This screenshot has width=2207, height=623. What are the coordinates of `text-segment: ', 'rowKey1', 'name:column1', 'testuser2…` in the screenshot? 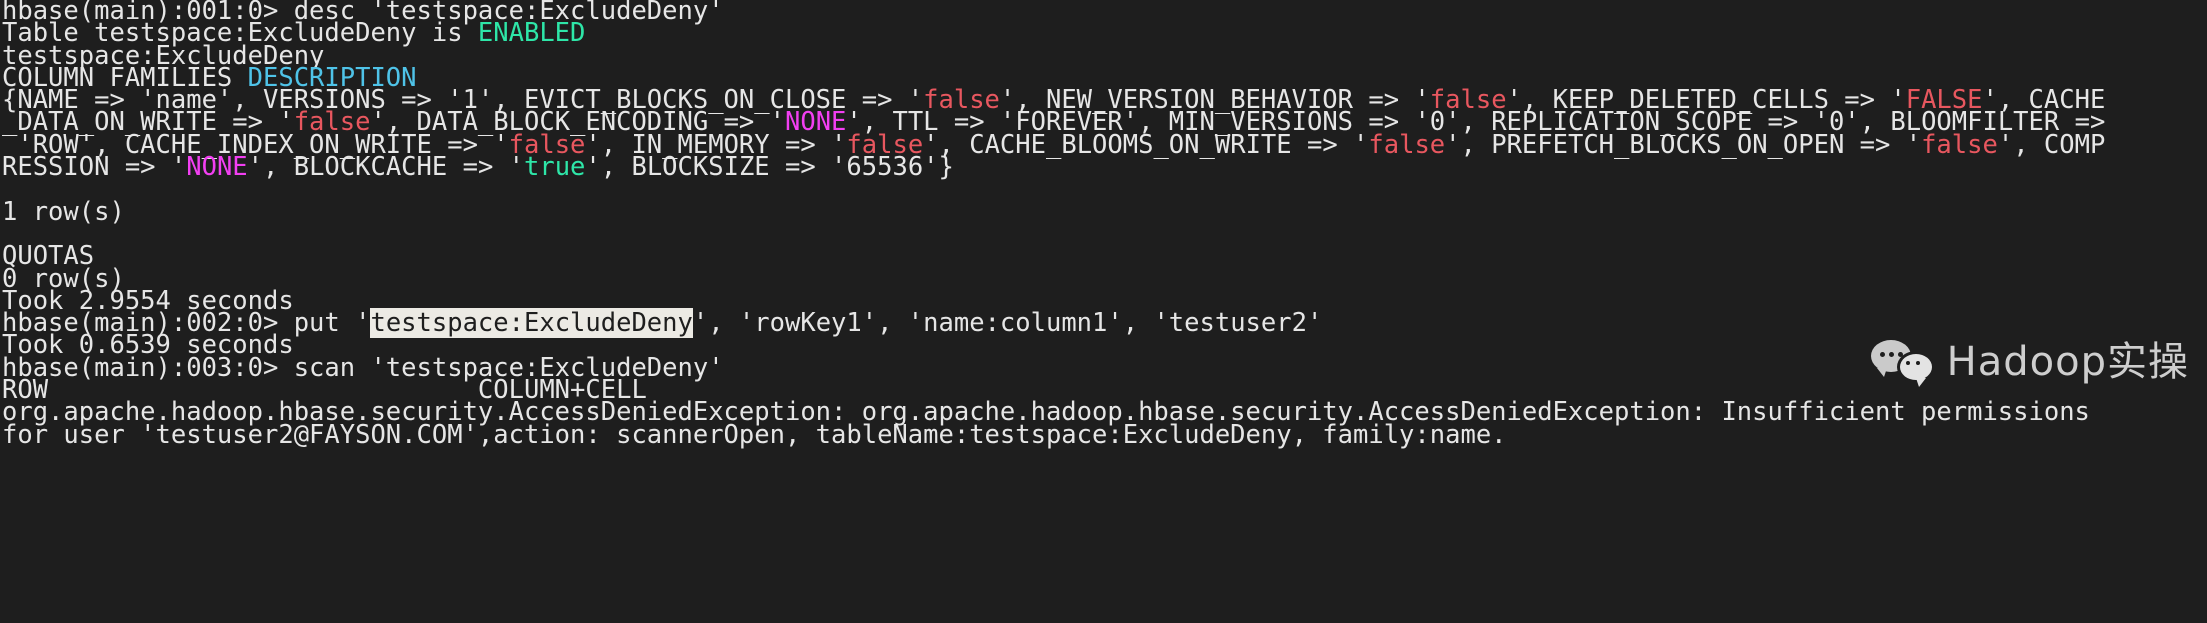 It's located at (1007, 323).